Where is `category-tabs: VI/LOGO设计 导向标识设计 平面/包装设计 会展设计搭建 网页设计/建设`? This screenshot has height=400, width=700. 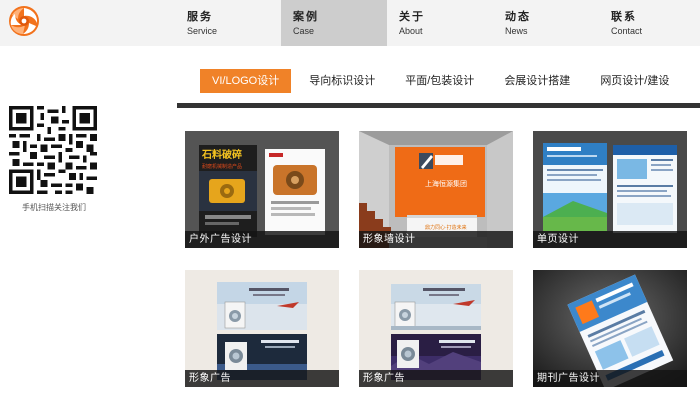 category-tabs: VI/LOGO设计 导向标识设计 平面/包装设计 会展设计搭建 网页设计/建设 is located at coordinates (434, 81).